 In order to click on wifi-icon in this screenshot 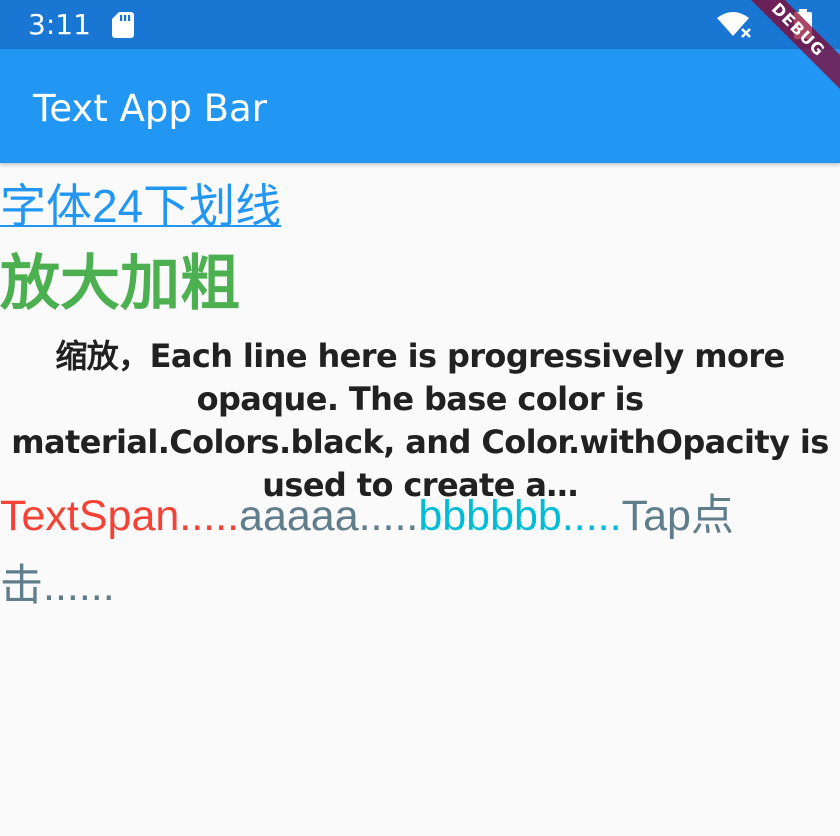, I will do `click(735, 25)`.